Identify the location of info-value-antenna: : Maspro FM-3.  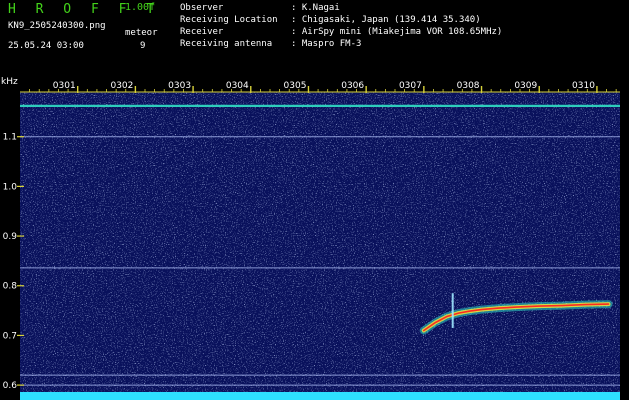
(326, 44).